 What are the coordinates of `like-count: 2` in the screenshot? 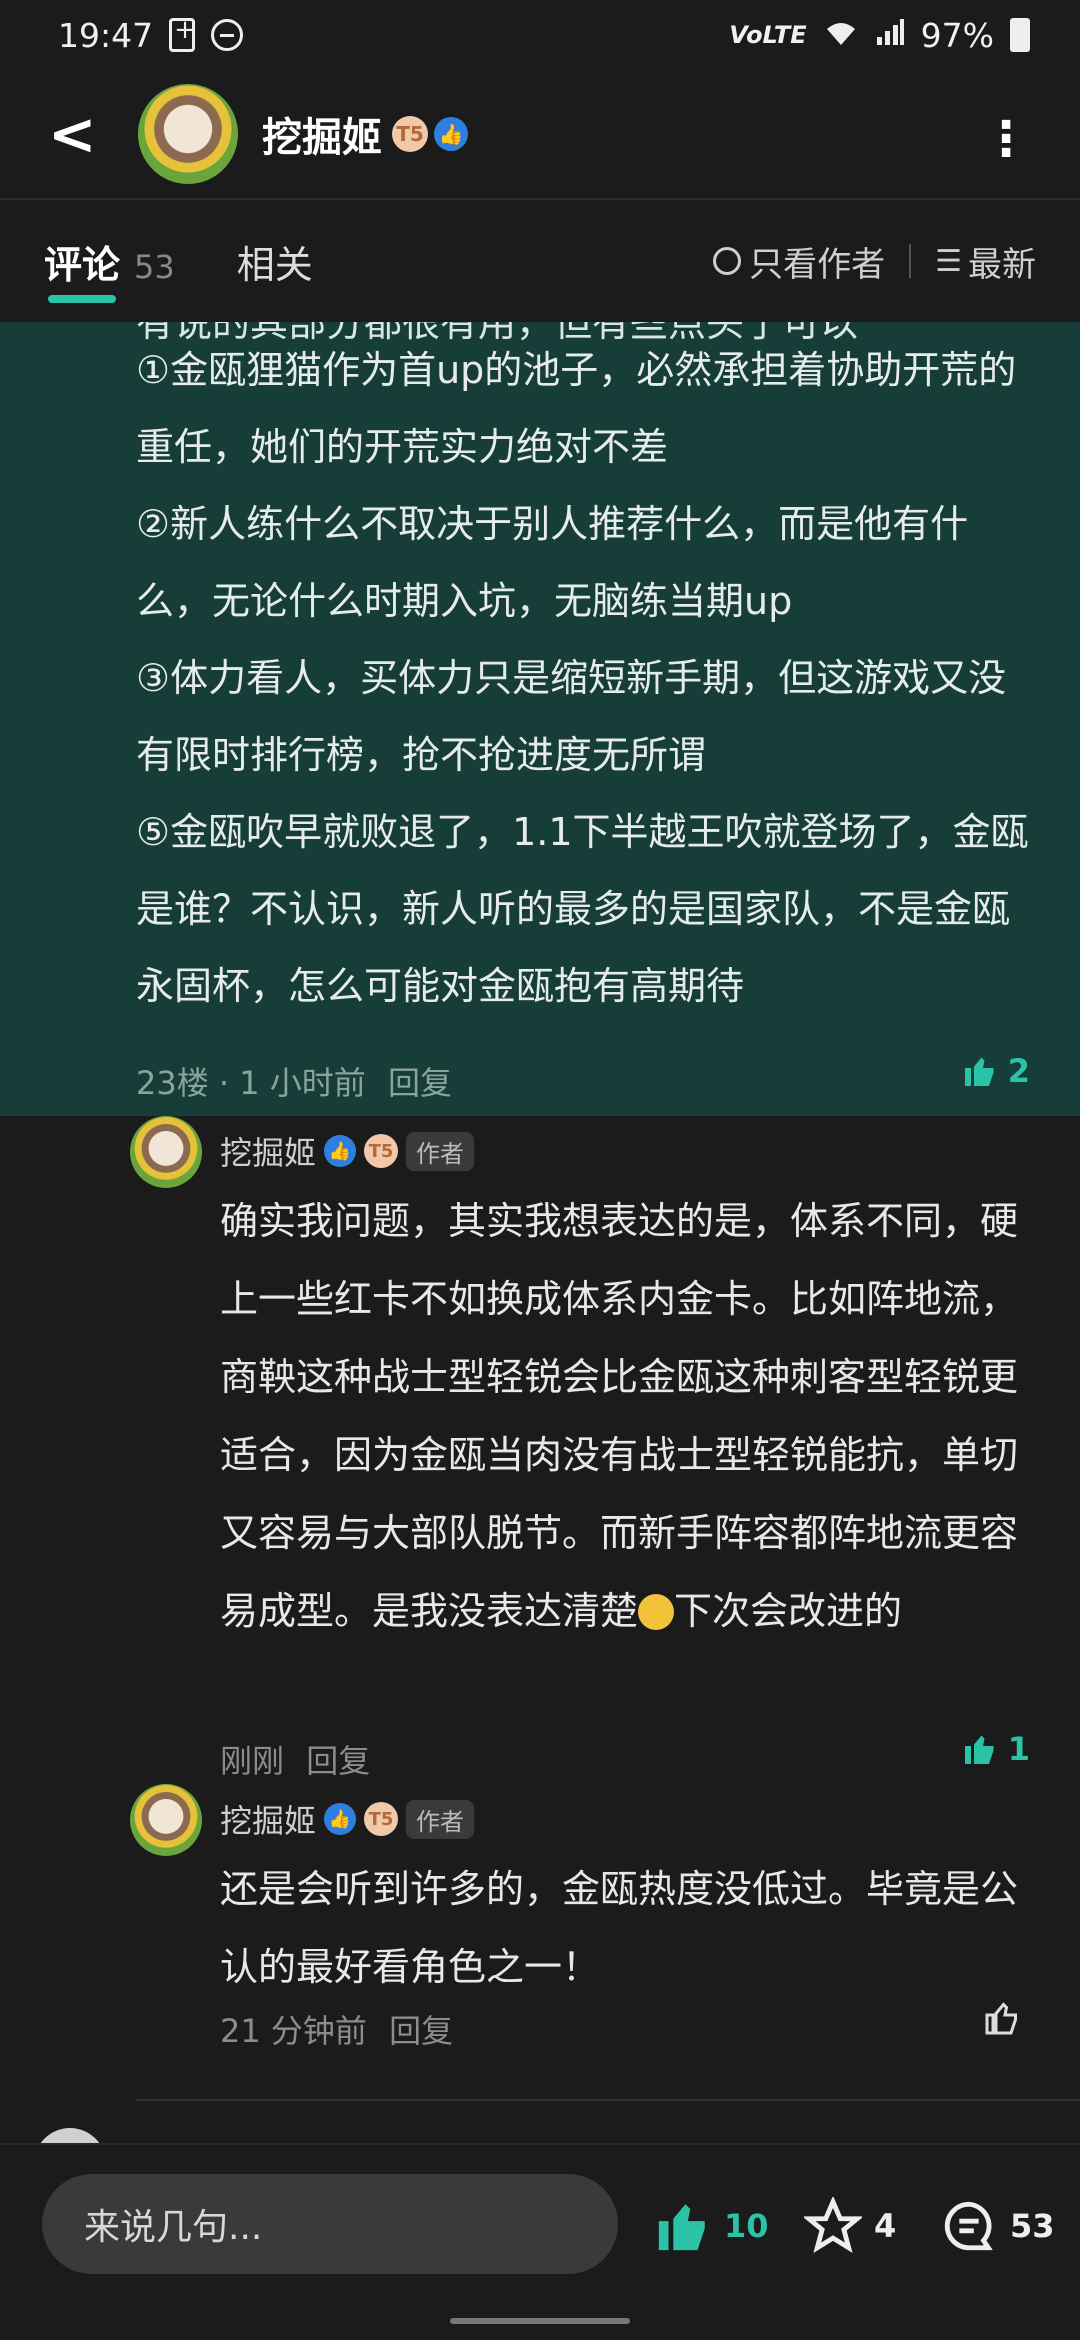 It's located at (1018, 1071).